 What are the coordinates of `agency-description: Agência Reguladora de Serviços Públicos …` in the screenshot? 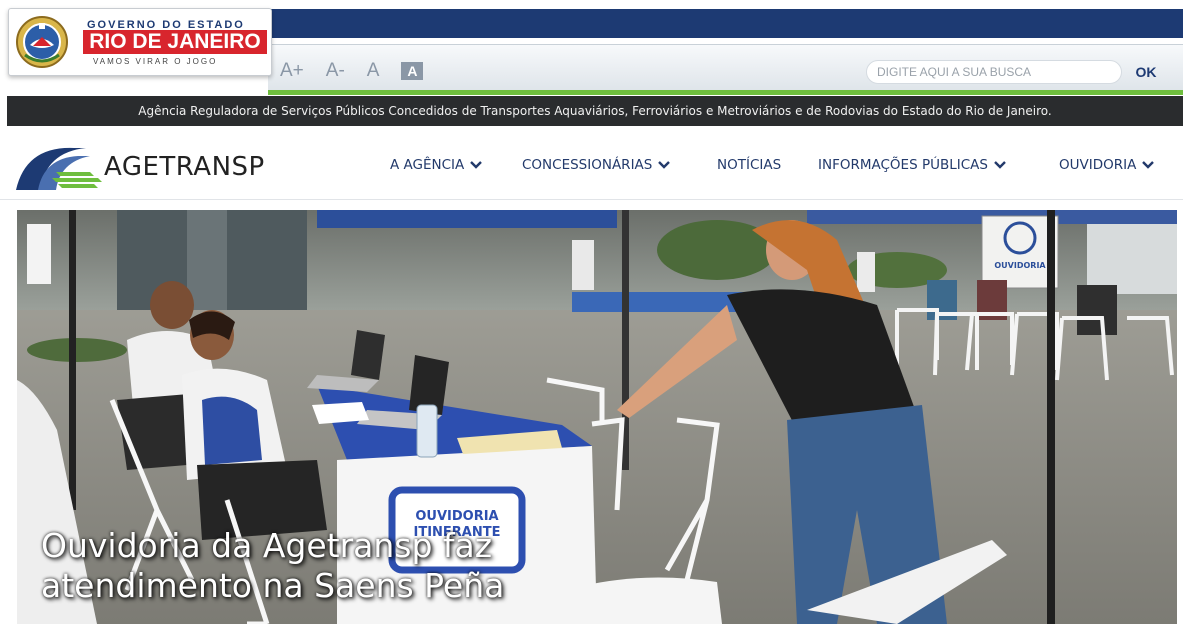 It's located at (595, 111).